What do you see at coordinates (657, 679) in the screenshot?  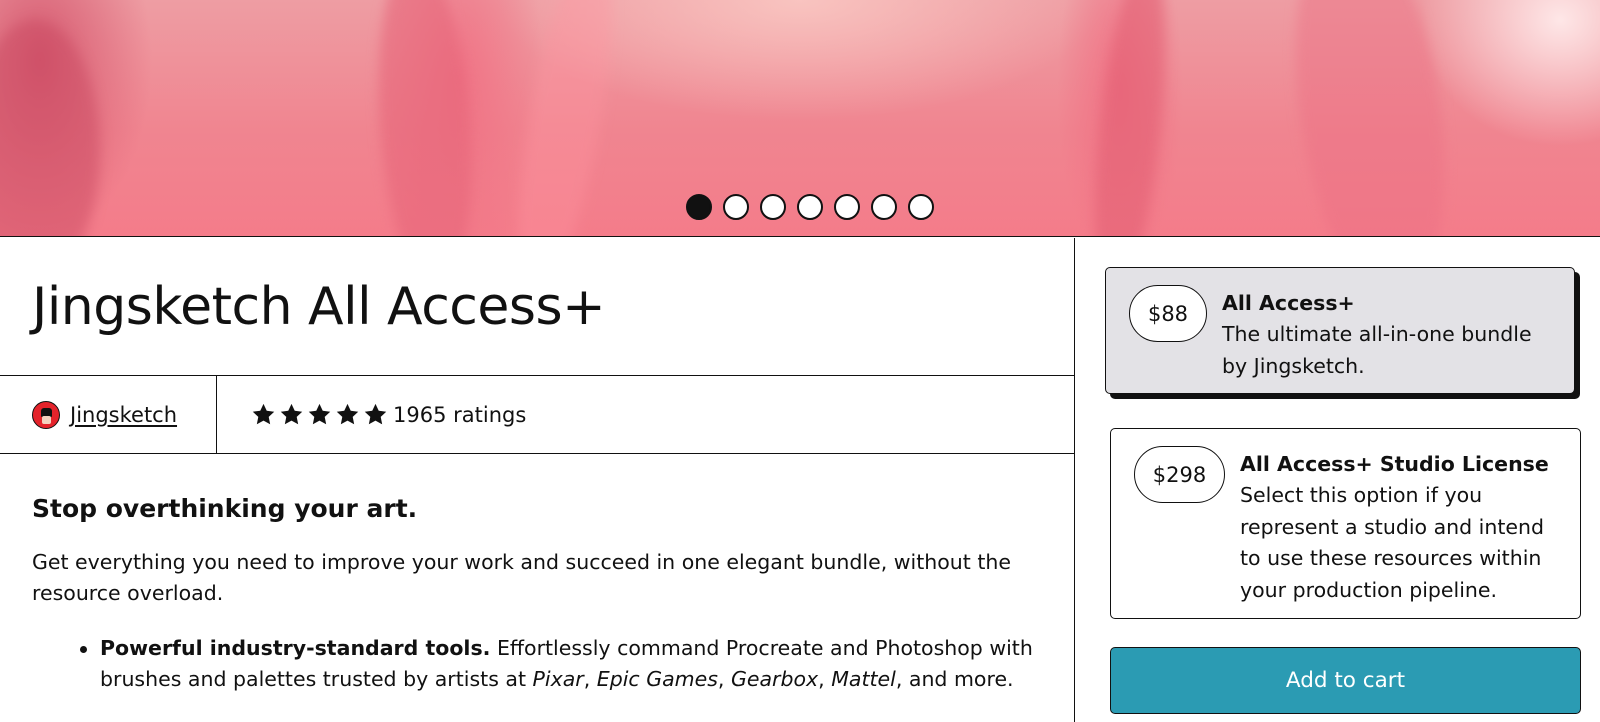 I see `brand-name: Epic Games` at bounding box center [657, 679].